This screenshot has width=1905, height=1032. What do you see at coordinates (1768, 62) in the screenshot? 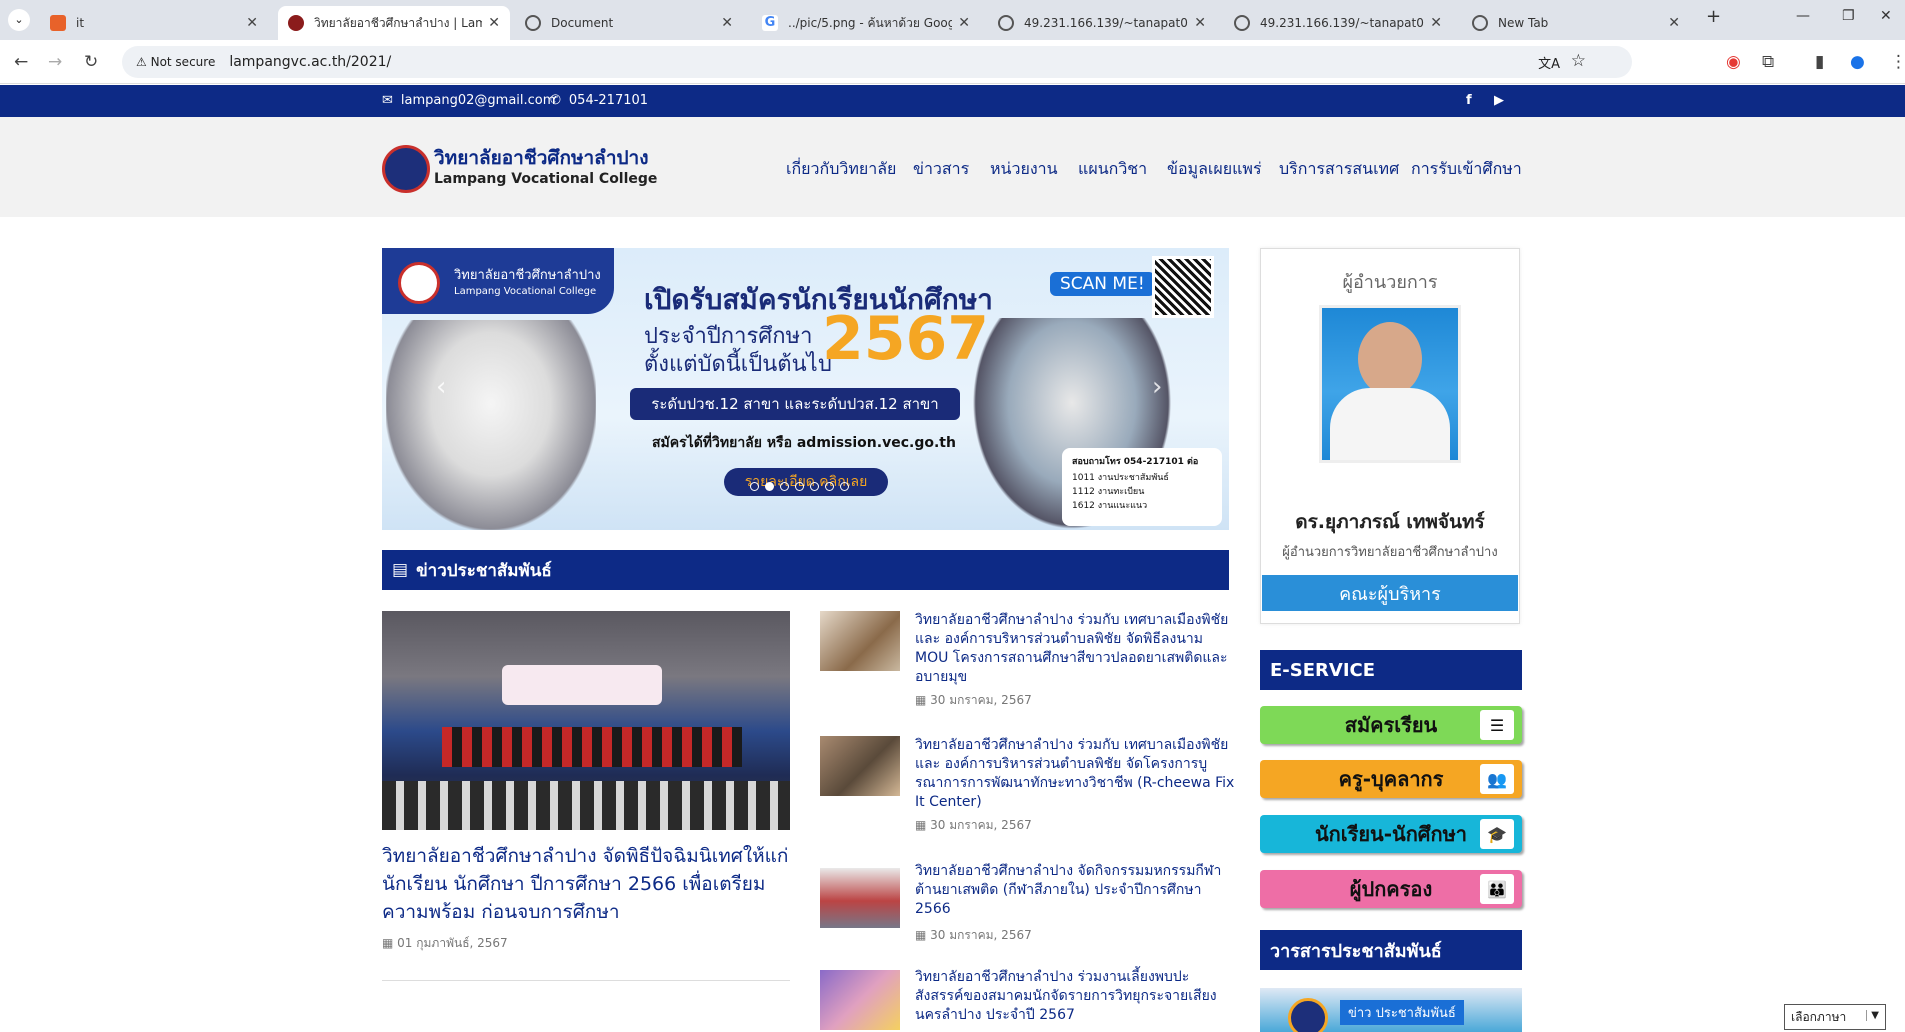
I see `extensions-puzzle-icon: ⧉` at bounding box center [1768, 62].